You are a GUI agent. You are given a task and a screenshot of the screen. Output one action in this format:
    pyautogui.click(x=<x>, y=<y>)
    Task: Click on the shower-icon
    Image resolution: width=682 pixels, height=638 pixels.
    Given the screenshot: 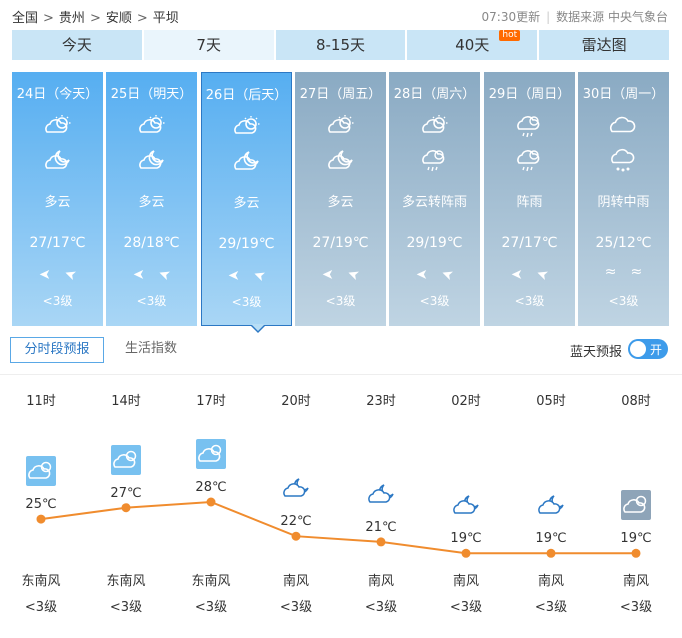 What is the action you would take?
    pyautogui.click(x=529, y=127)
    